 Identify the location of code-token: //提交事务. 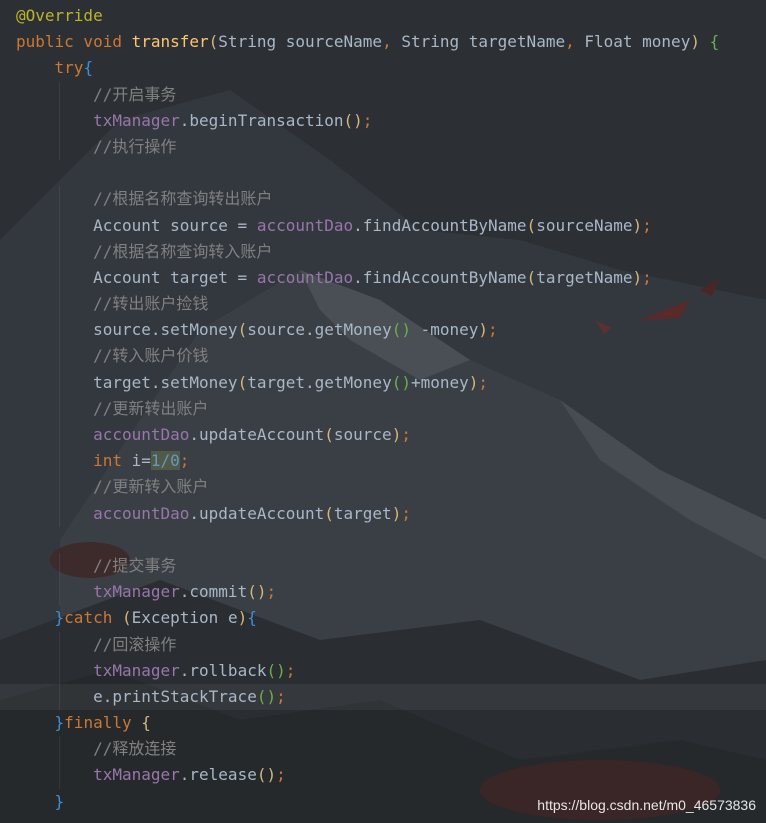
(96, 565).